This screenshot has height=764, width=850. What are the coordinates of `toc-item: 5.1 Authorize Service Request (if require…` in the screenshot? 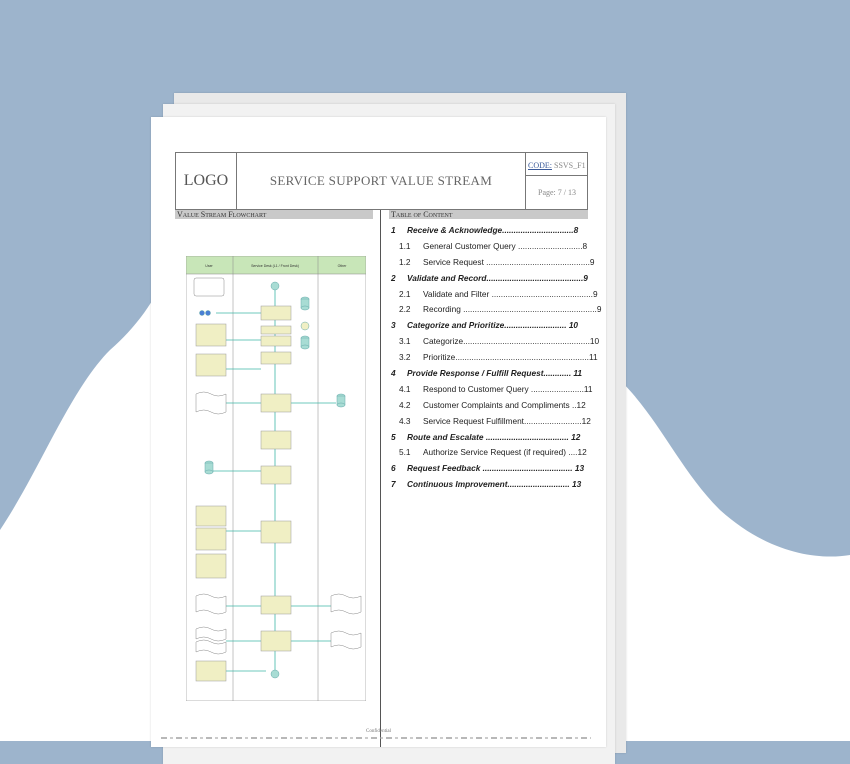 It's located at (491, 453).